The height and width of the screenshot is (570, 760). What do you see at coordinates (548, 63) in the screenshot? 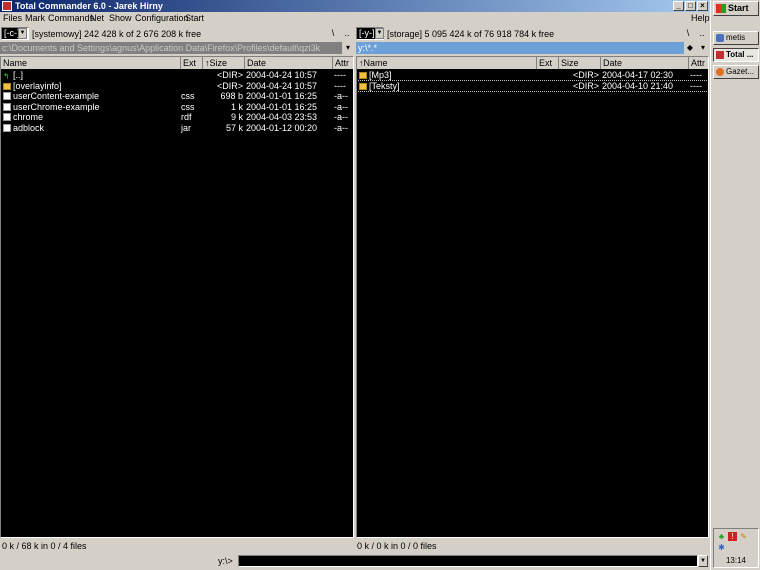
I see `right-col-ext: Ext` at bounding box center [548, 63].